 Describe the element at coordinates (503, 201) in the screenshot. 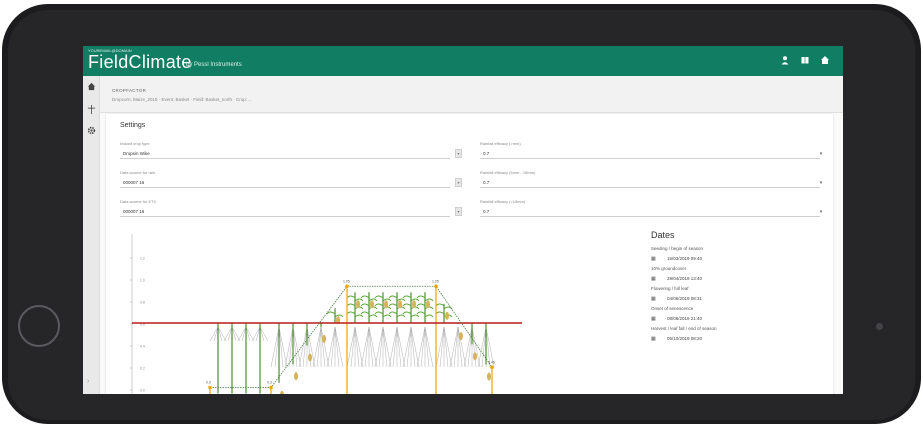

I see `rain-eff-3-label: Rainfall efficacy (>15mm)` at that location.